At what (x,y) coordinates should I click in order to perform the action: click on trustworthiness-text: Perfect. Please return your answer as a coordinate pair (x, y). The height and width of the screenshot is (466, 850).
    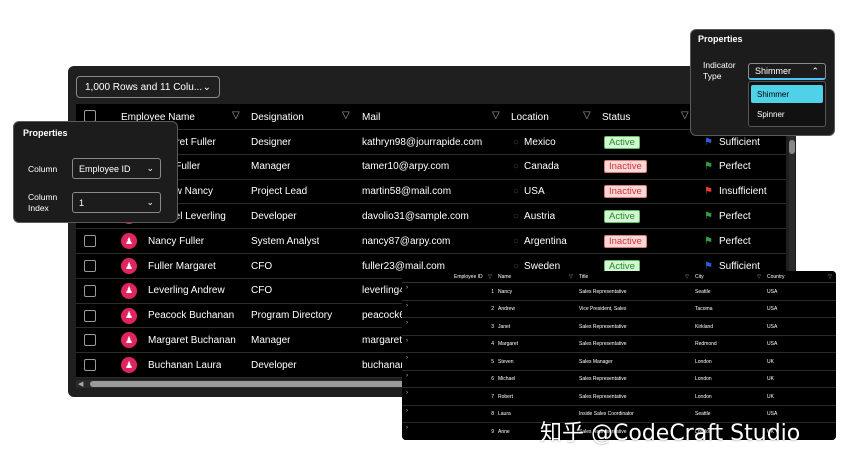
    Looking at the image, I should click on (734, 216).